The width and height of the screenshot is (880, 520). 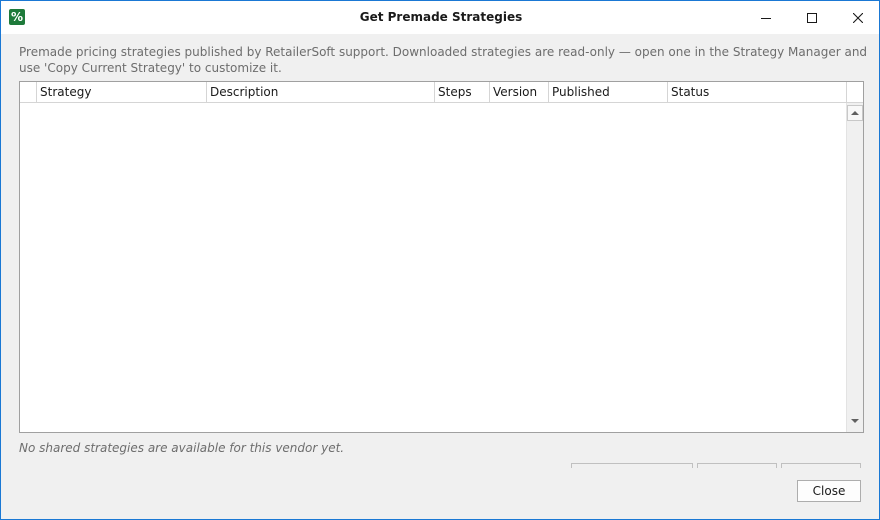 I want to click on arrow-up-icon, so click(x=855, y=113).